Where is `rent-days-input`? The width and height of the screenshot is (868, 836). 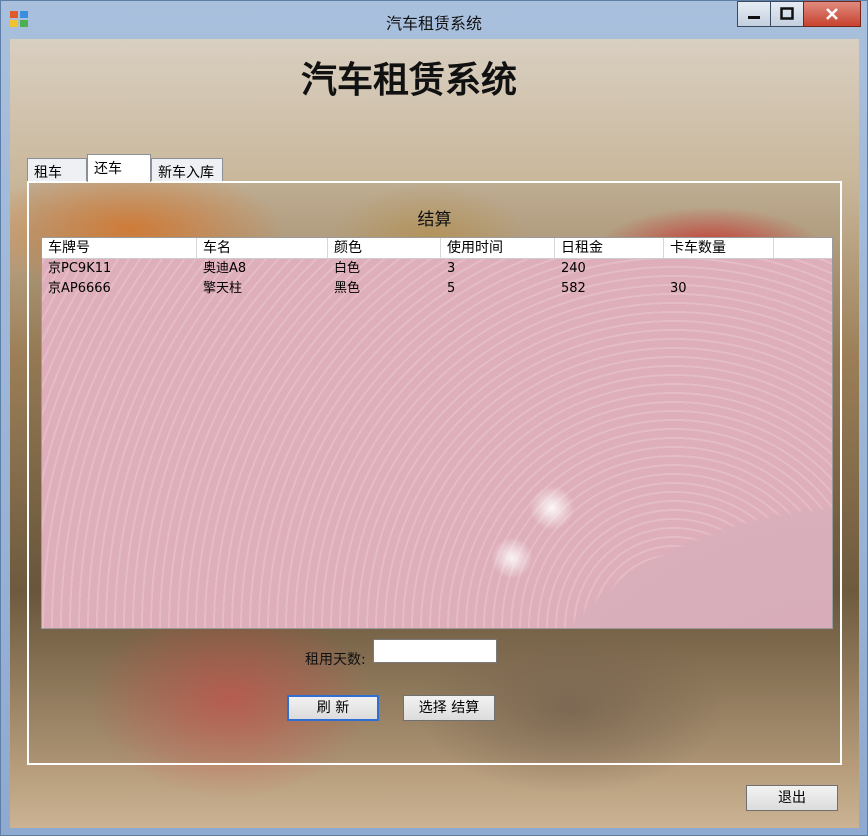 rent-days-input is located at coordinates (435, 651).